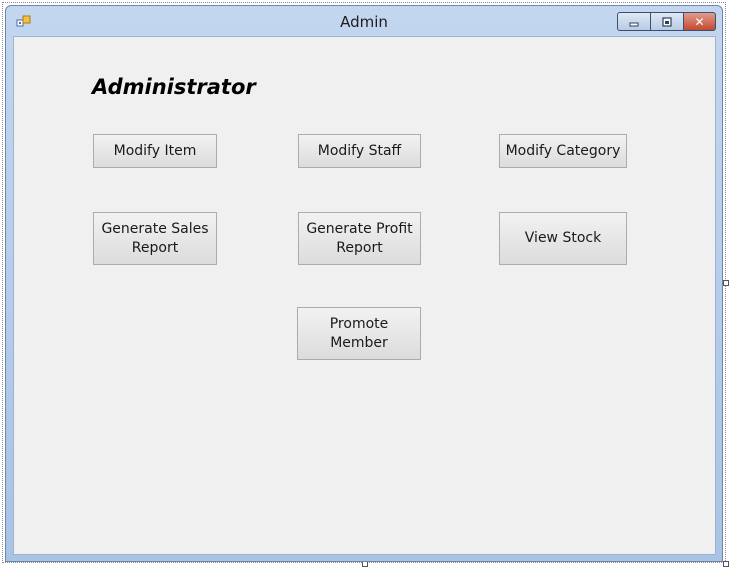 The width and height of the screenshot is (730, 567). Describe the element at coordinates (359, 151) in the screenshot. I see `modify-staff-button: Modify Staff` at that location.